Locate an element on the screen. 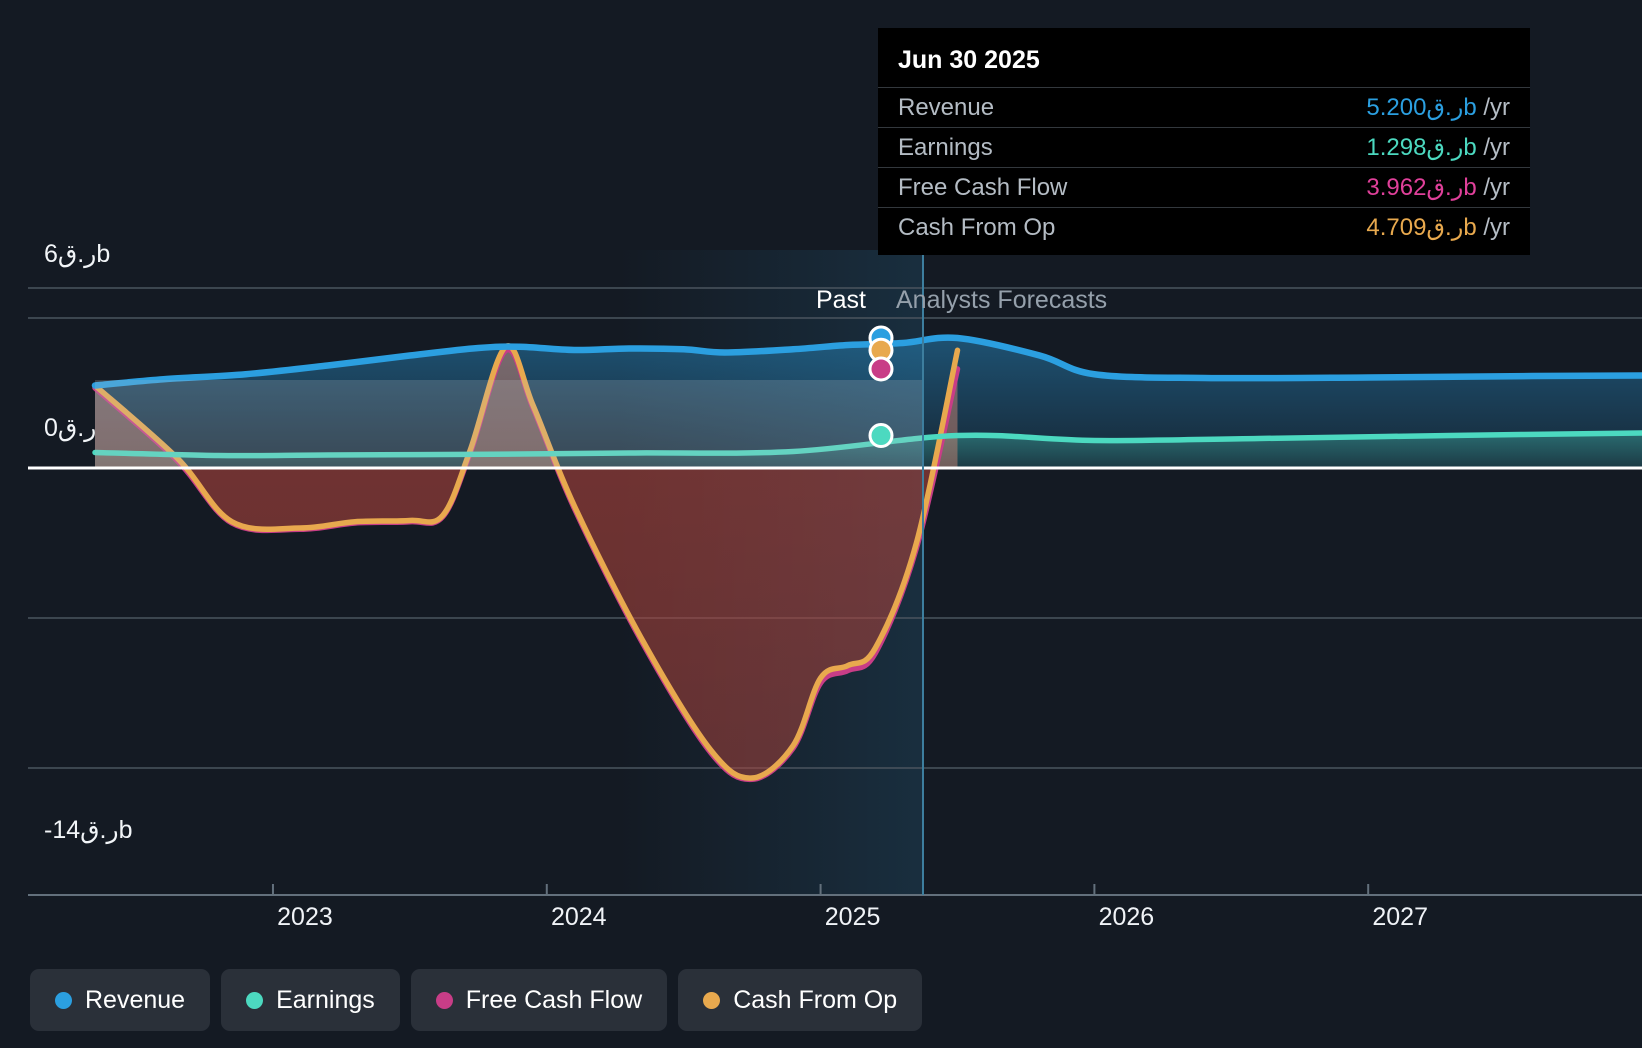 Image resolution: width=1642 pixels, height=1048 pixels. free-cash-flow-marker is located at coordinates (881, 369).